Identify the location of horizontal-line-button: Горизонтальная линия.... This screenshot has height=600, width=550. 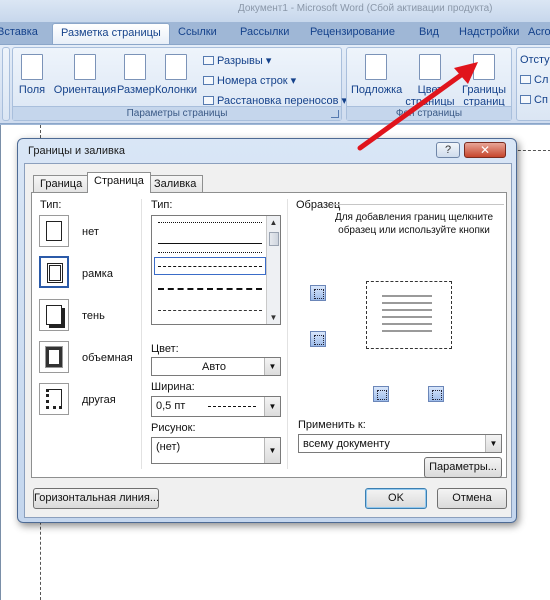
(96, 498).